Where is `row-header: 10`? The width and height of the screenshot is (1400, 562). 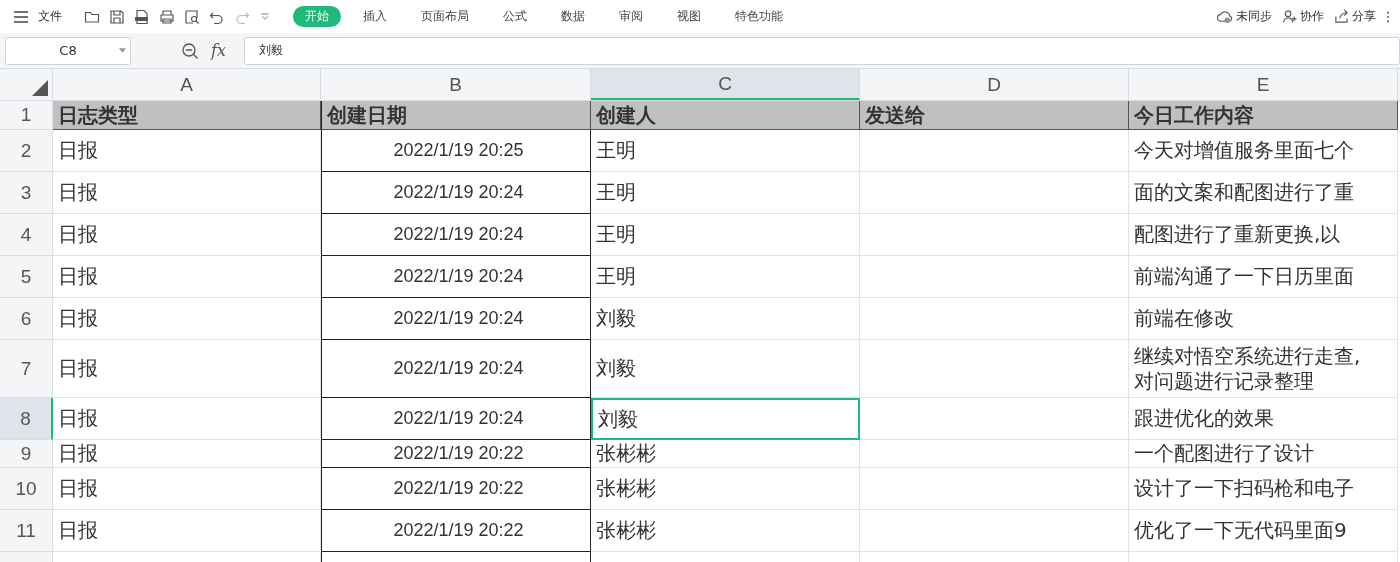 row-header: 10 is located at coordinates (26, 489).